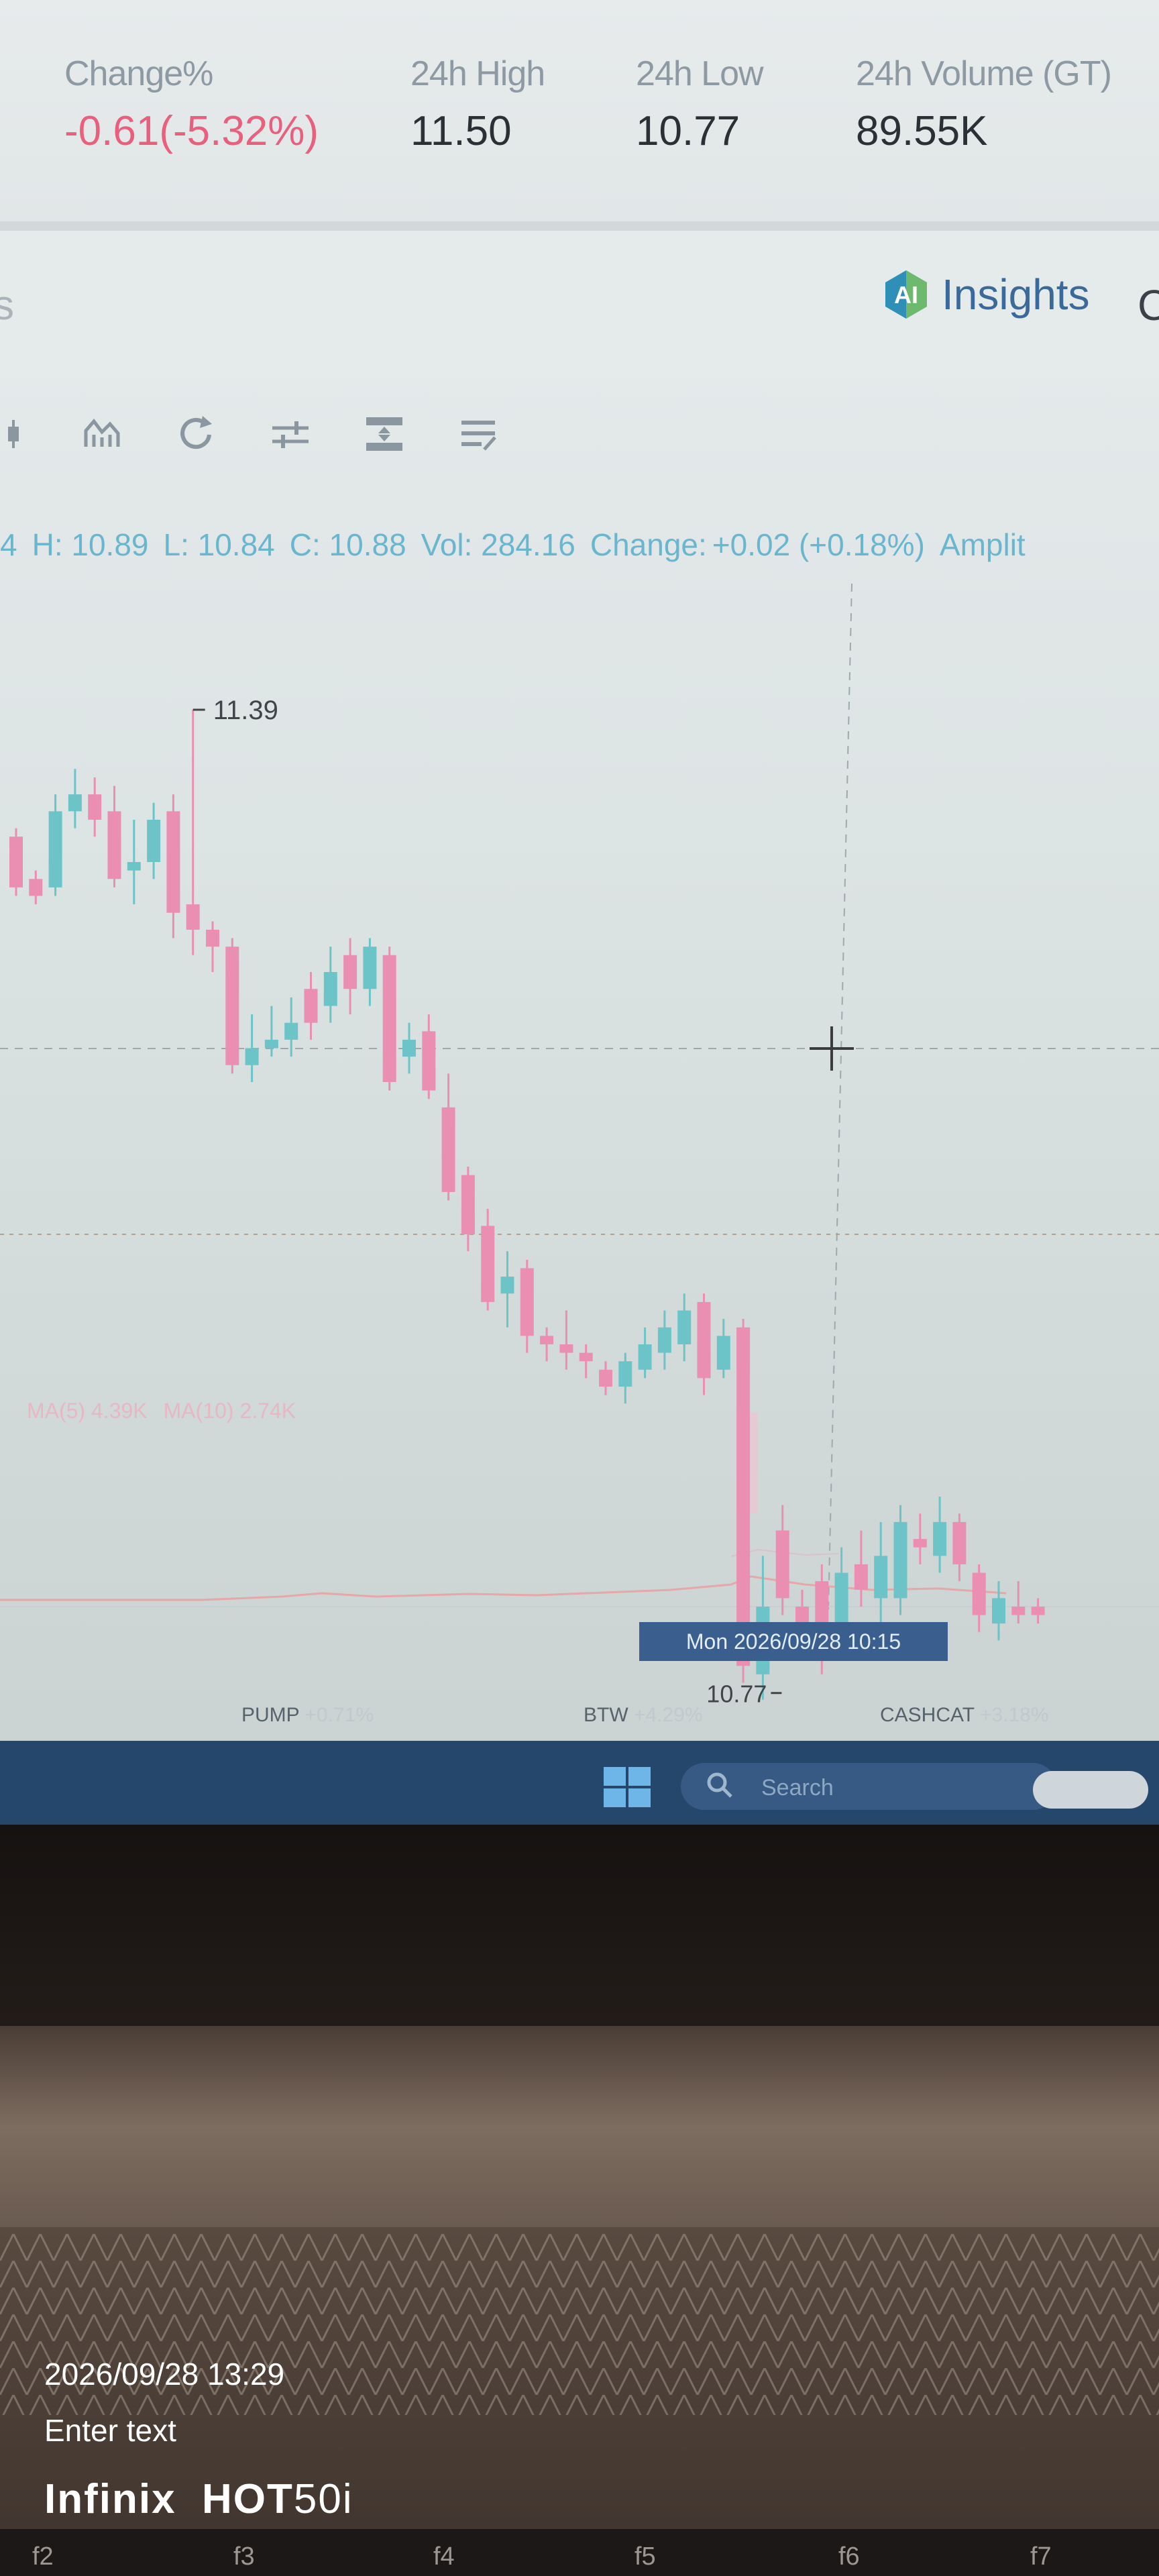 The image size is (1159, 2576). I want to click on refresh-icon, so click(196, 434).